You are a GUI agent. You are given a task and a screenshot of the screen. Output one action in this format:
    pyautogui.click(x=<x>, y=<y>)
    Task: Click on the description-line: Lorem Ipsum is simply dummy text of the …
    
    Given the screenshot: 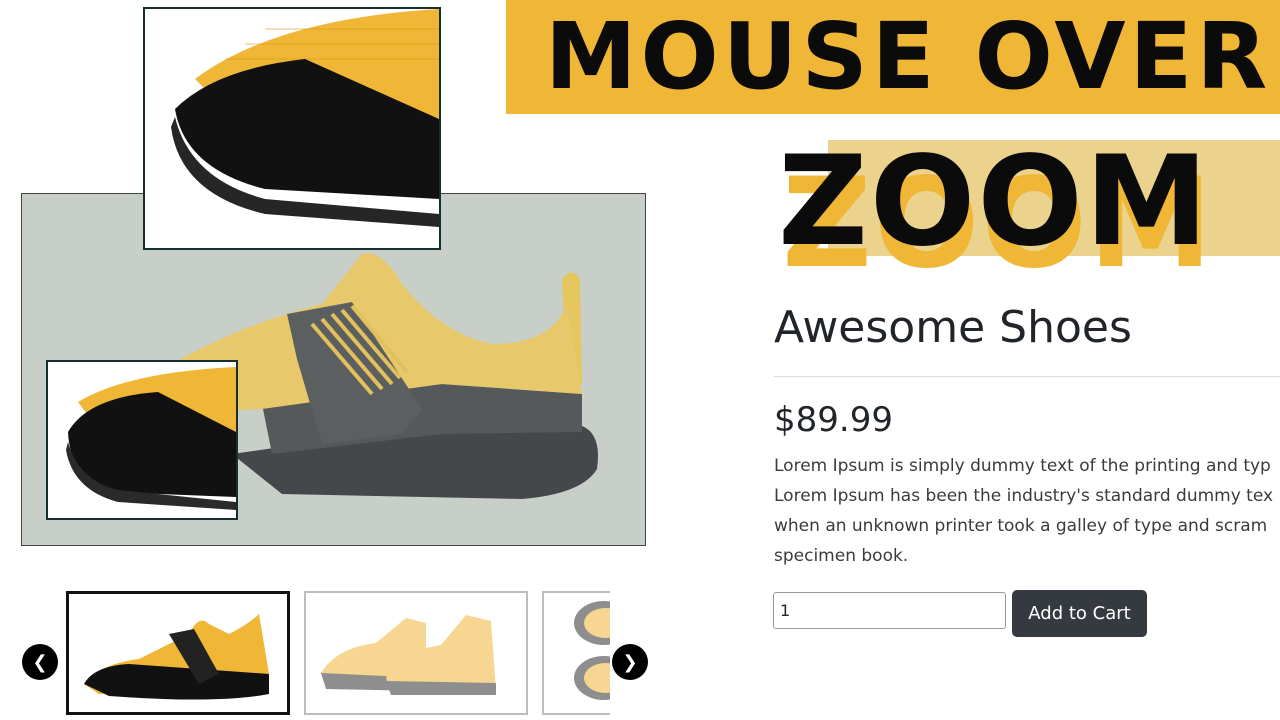 What is the action you would take?
    pyautogui.click(x=1022, y=466)
    